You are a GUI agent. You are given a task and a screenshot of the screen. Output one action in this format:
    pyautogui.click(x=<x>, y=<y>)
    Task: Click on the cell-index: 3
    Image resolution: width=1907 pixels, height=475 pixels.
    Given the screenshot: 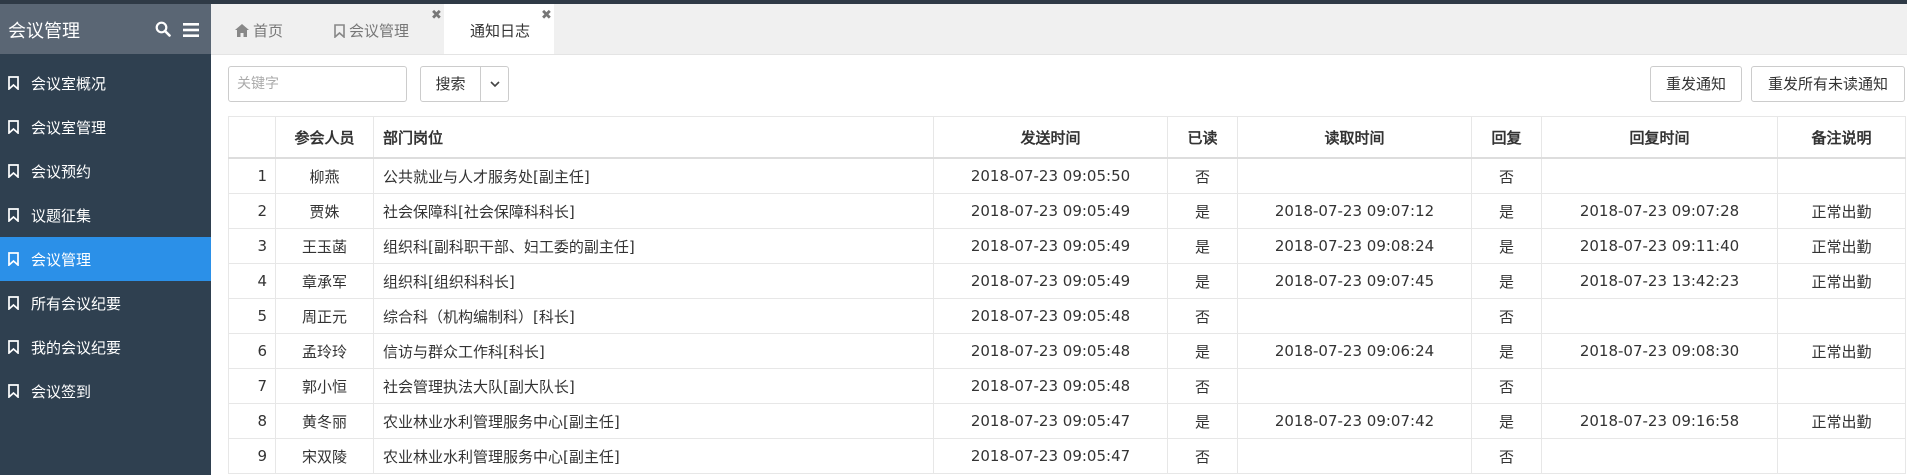 What is the action you would take?
    pyautogui.click(x=252, y=246)
    